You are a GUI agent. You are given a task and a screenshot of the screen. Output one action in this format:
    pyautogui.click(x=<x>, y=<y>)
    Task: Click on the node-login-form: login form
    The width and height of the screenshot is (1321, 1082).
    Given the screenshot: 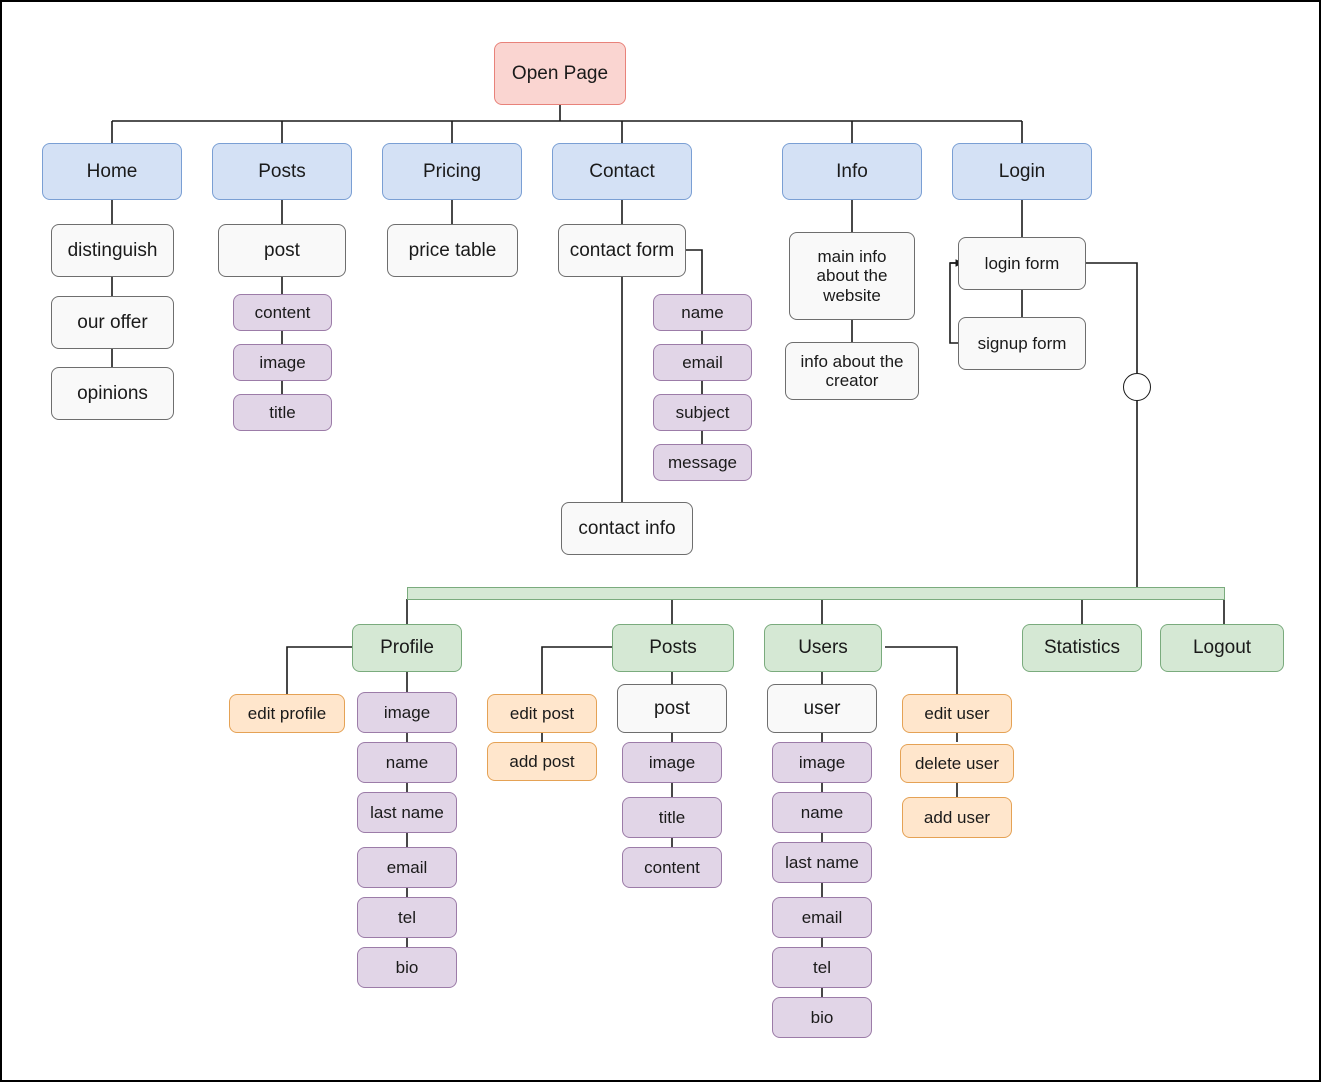 What is the action you would take?
    pyautogui.click(x=1022, y=263)
    